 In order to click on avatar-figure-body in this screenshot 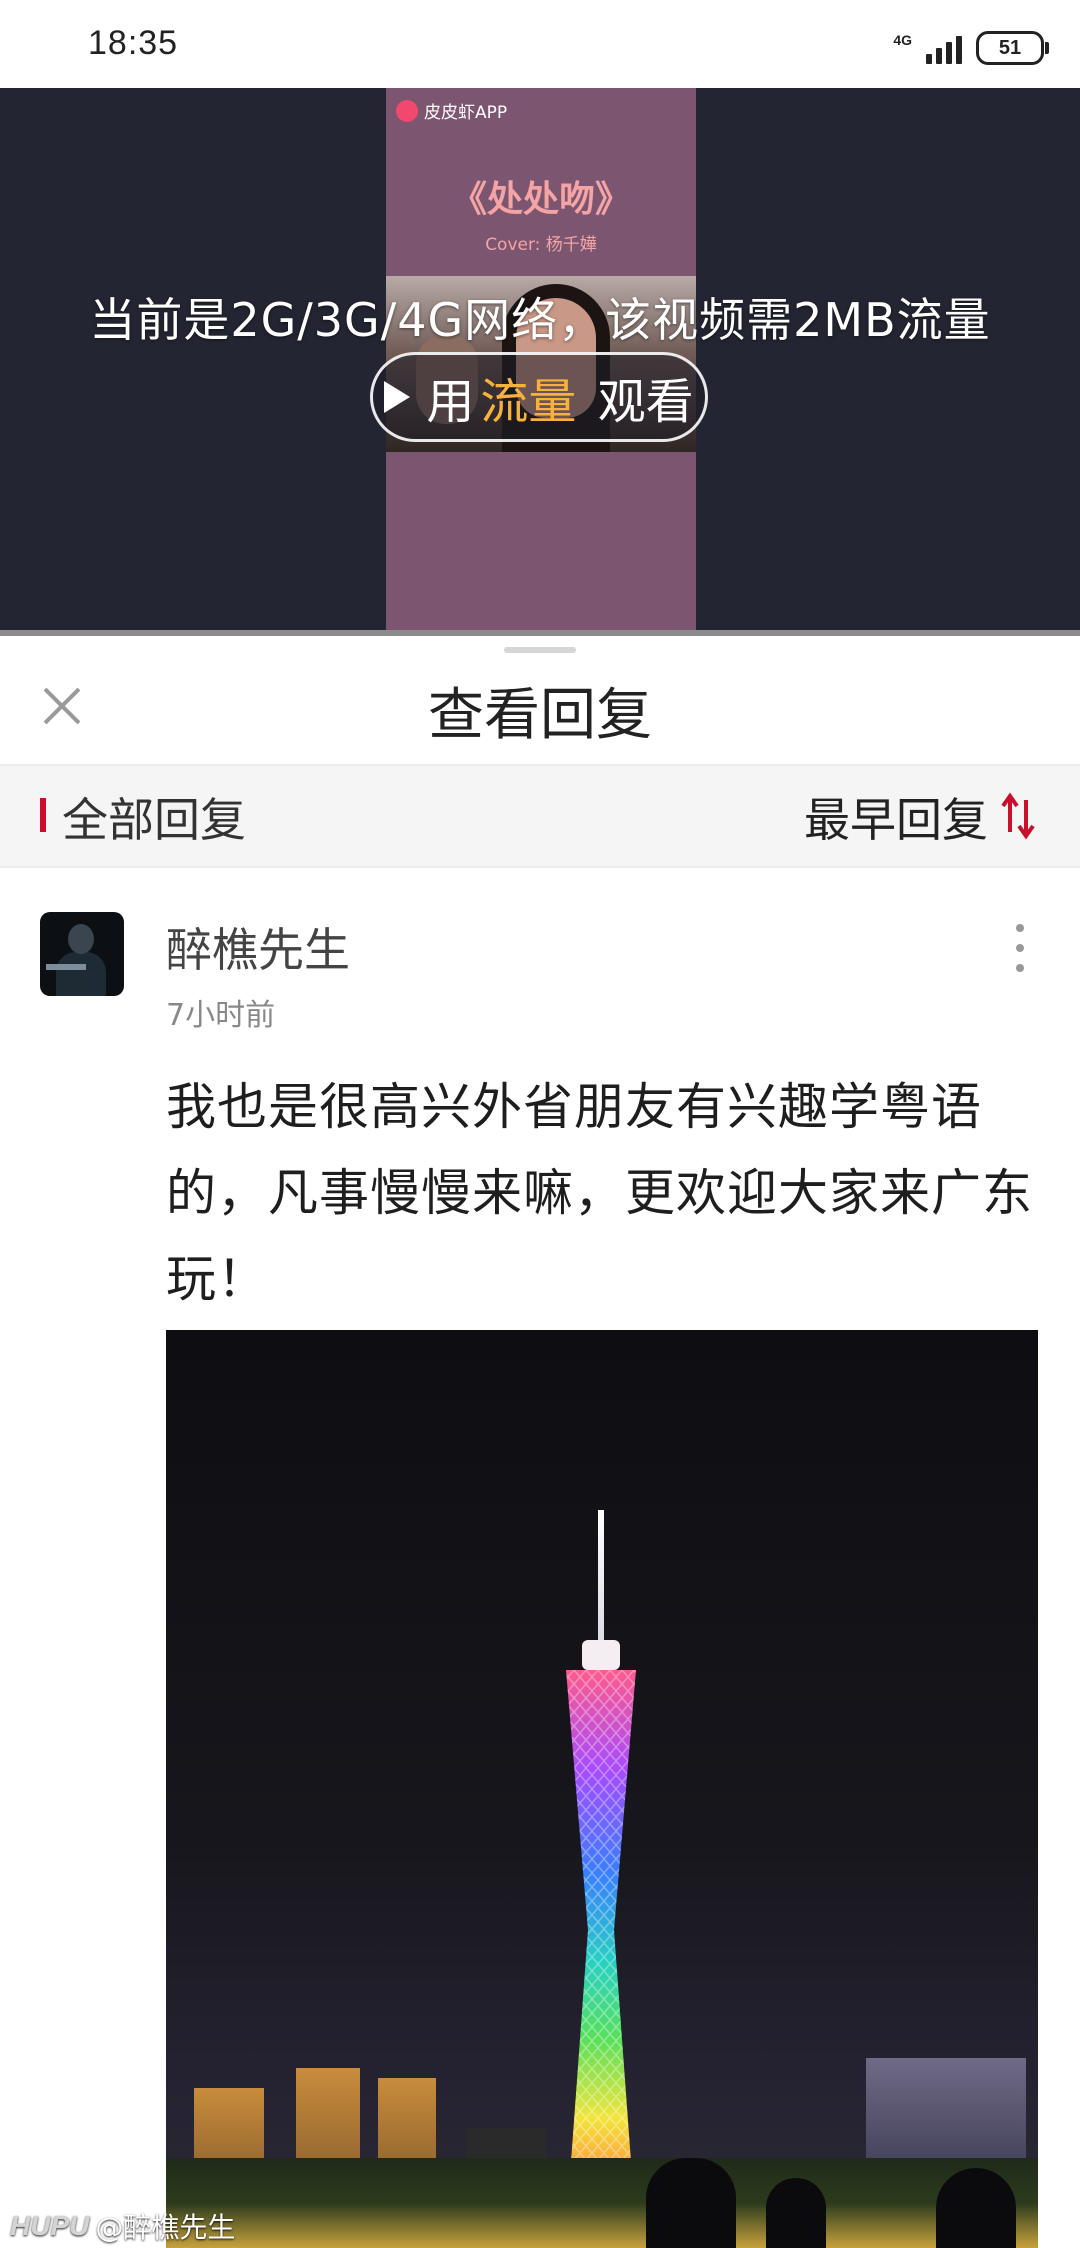, I will do `click(81, 974)`.